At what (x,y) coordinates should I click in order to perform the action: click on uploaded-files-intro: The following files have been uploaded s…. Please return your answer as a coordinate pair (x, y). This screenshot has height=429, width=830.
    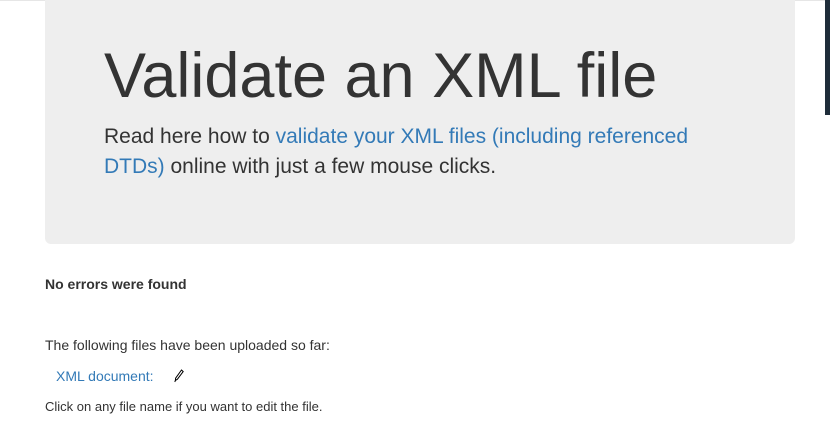
    Looking at the image, I should click on (187, 345).